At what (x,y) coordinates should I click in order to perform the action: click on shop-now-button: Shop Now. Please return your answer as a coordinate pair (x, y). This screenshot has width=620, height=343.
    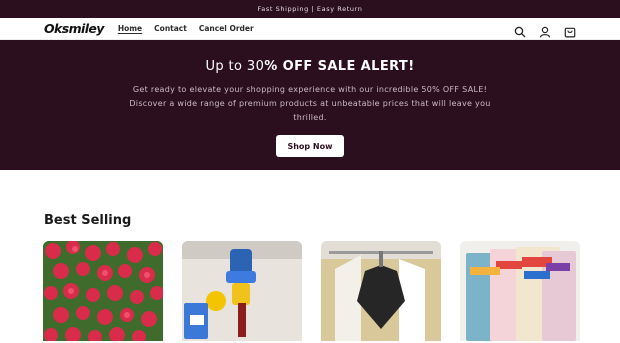
    Looking at the image, I should click on (310, 146).